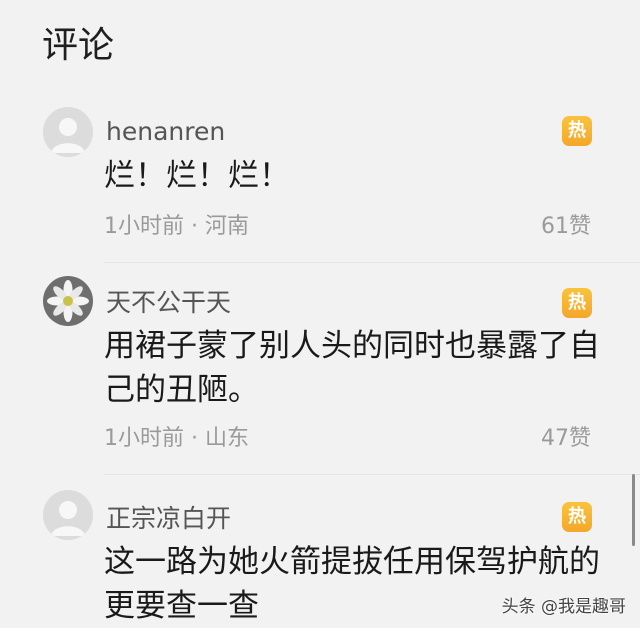 The width and height of the screenshot is (640, 628). I want to click on comment-content: 用裙子蒙了别人头的同时也暴露了自己的丑陋。, so click(352, 368).